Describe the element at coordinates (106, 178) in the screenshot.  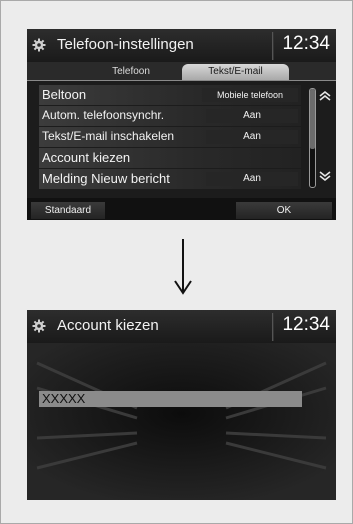
I see `setting-label: Melding Nieuw bericht` at that location.